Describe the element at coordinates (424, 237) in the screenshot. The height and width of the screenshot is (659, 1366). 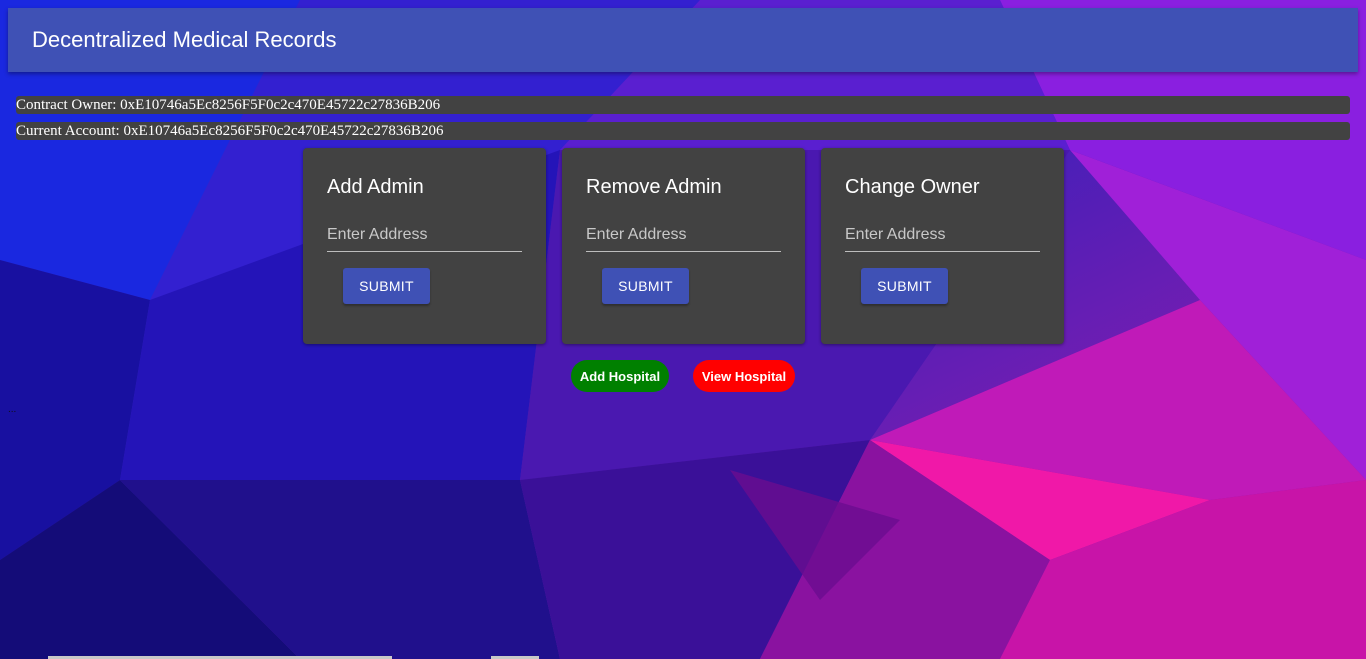
I see `add-admin-address-input` at that location.